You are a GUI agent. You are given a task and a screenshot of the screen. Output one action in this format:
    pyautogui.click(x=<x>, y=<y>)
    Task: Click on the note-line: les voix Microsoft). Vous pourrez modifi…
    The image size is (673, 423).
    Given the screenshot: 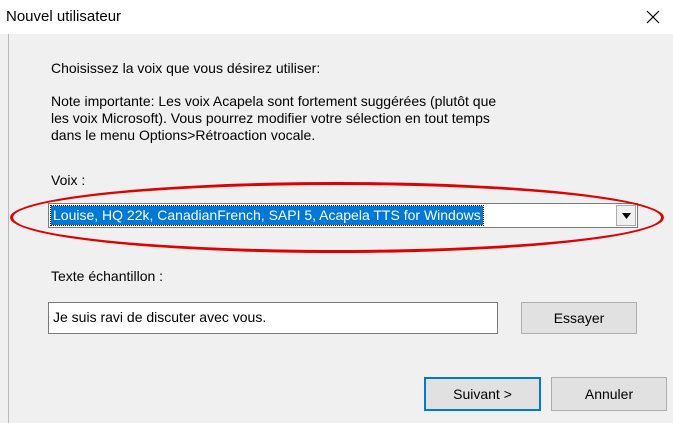 What is the action you would take?
    pyautogui.click(x=270, y=118)
    